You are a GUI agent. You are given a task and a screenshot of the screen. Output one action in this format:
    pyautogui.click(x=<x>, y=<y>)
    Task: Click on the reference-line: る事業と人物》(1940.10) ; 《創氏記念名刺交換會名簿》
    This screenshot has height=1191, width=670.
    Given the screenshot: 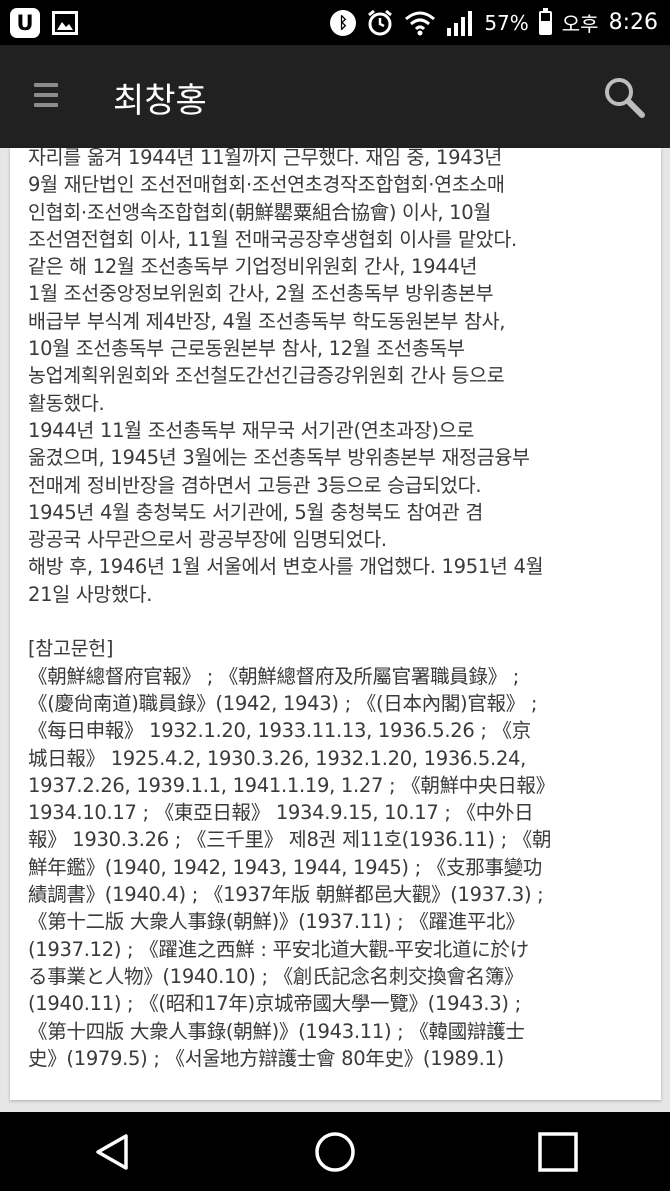 What is the action you would take?
    pyautogui.click(x=276, y=976)
    